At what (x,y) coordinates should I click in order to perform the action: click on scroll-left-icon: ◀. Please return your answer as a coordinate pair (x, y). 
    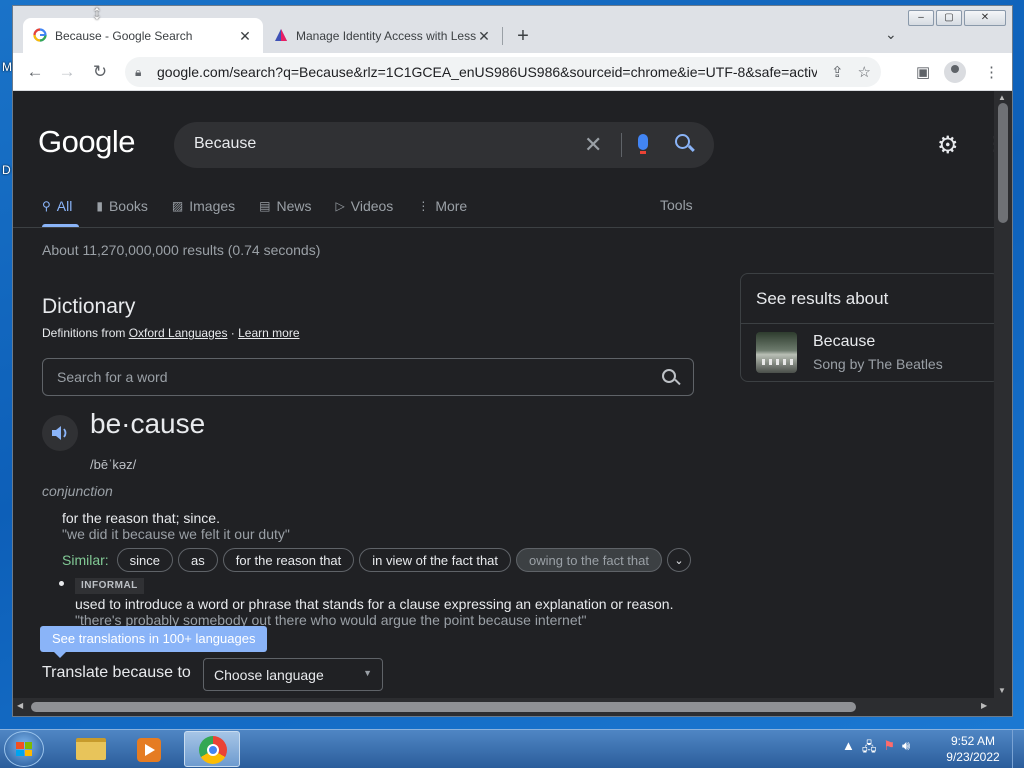
    Looking at the image, I should click on (20, 705).